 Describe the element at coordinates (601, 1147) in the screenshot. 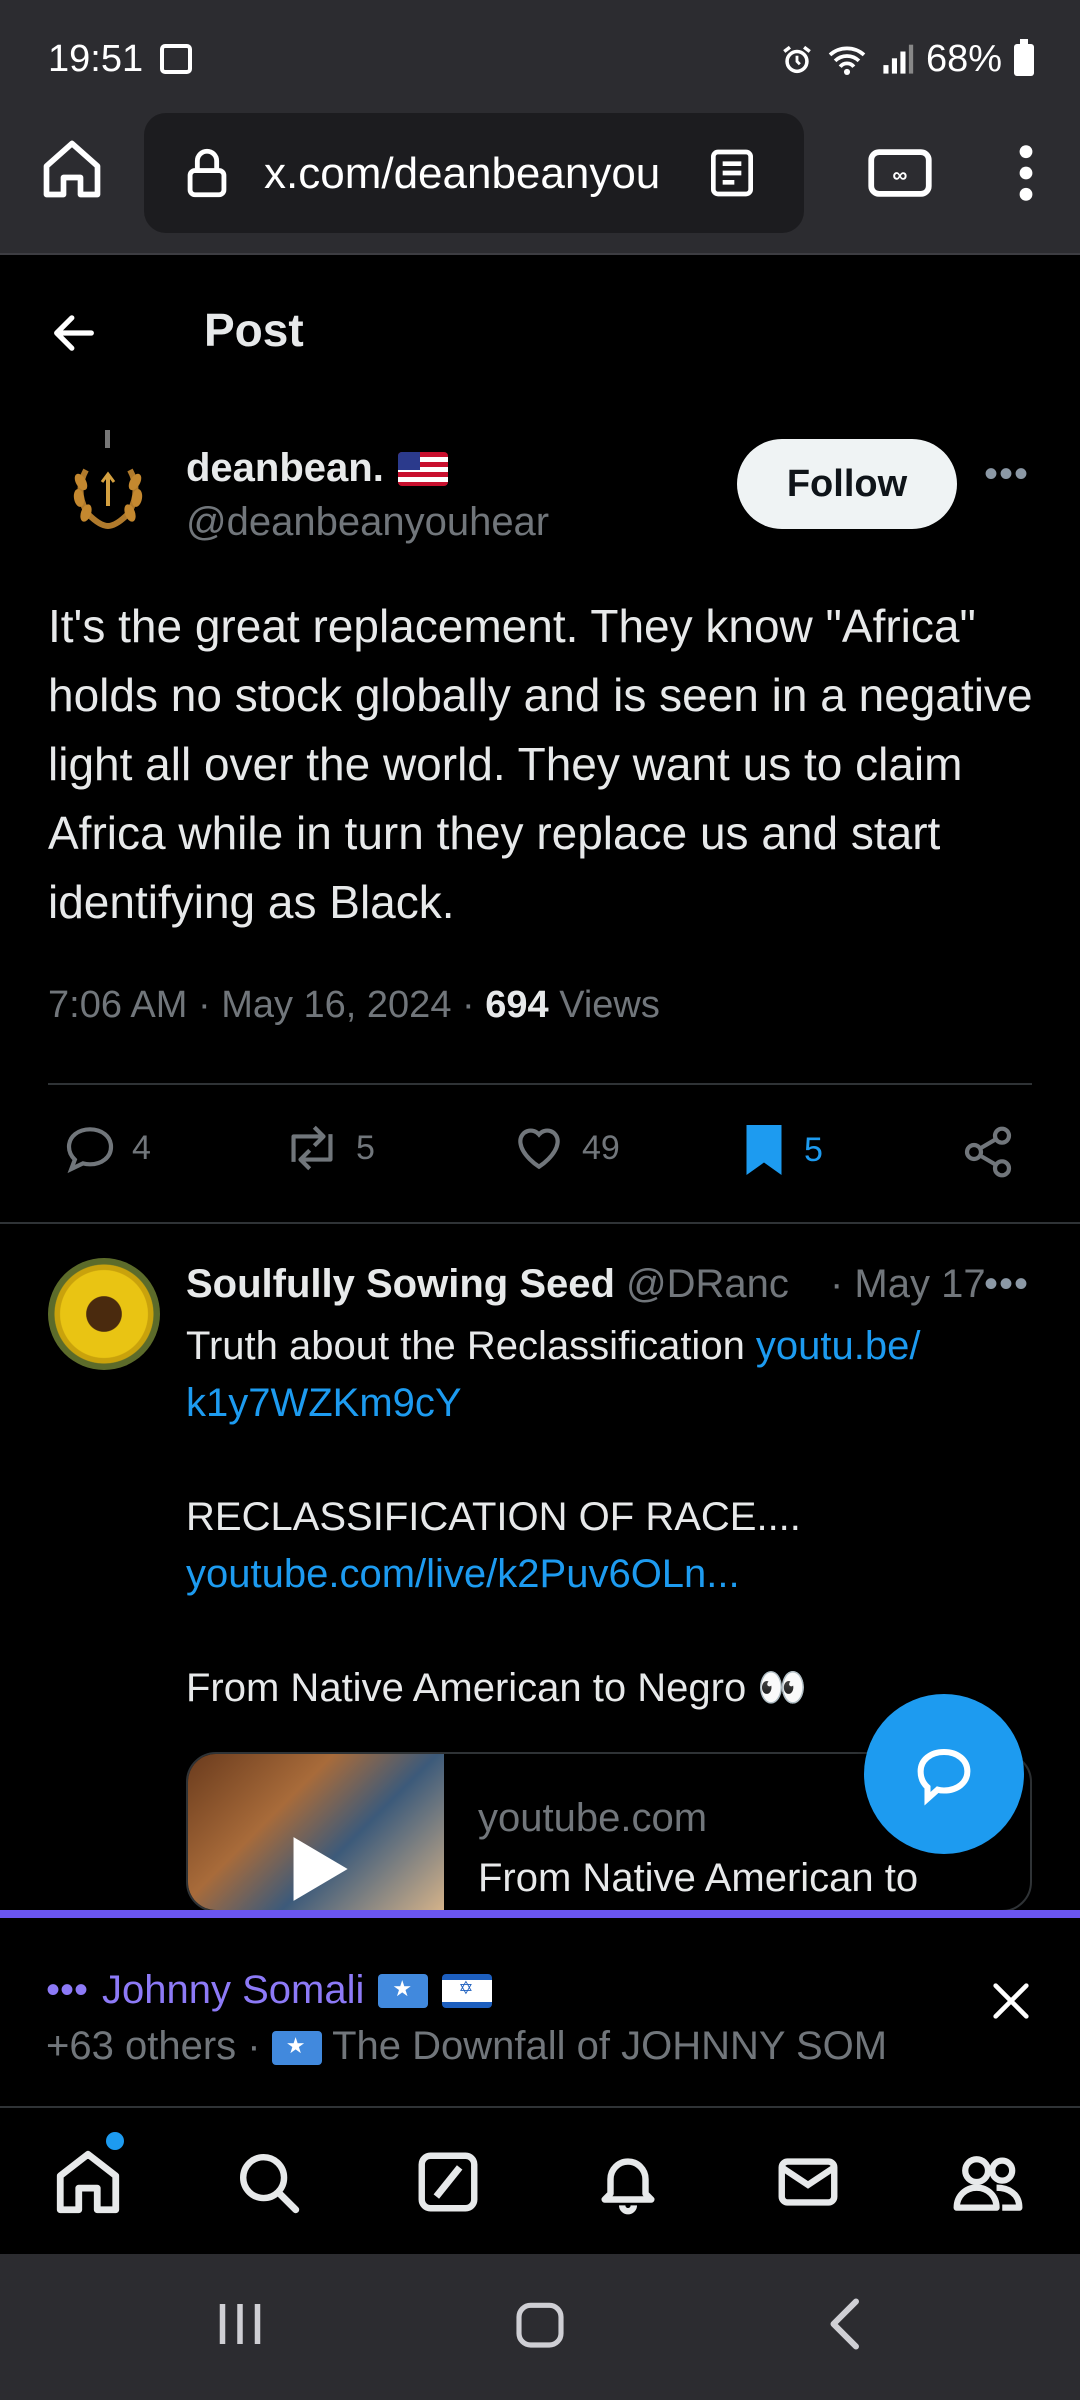

I see `like-count: 49` at that location.